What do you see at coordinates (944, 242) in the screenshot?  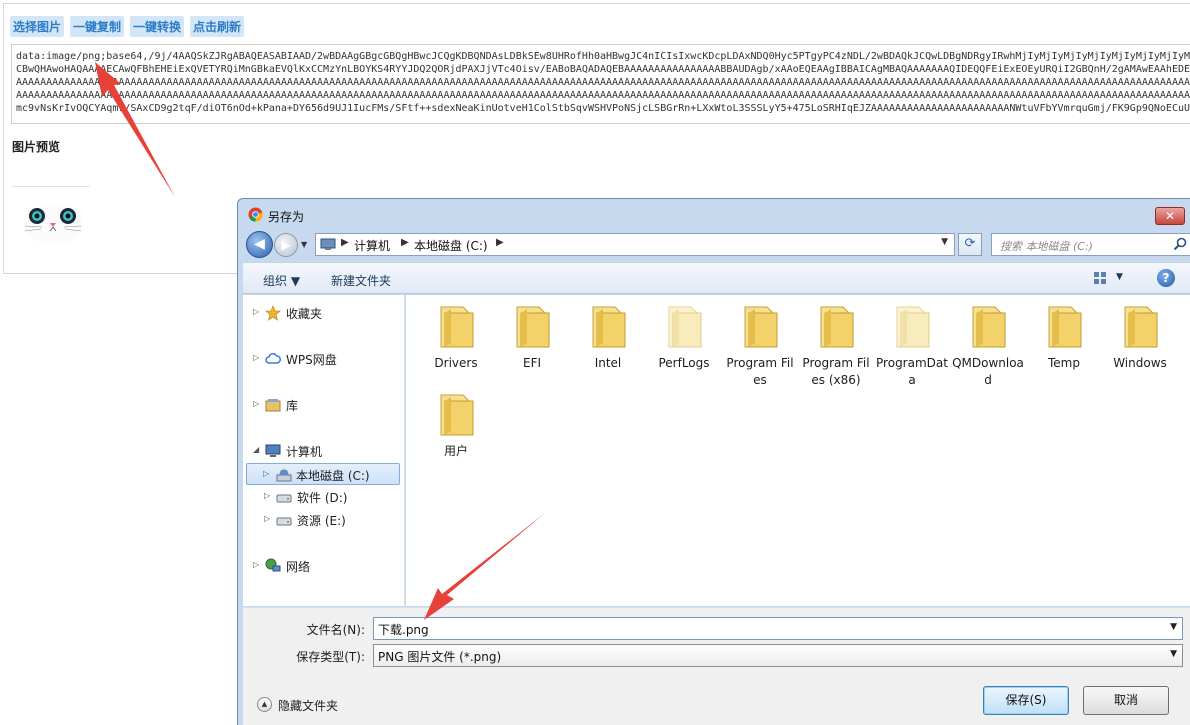 I see `address-dropdown-icon: ▼` at bounding box center [944, 242].